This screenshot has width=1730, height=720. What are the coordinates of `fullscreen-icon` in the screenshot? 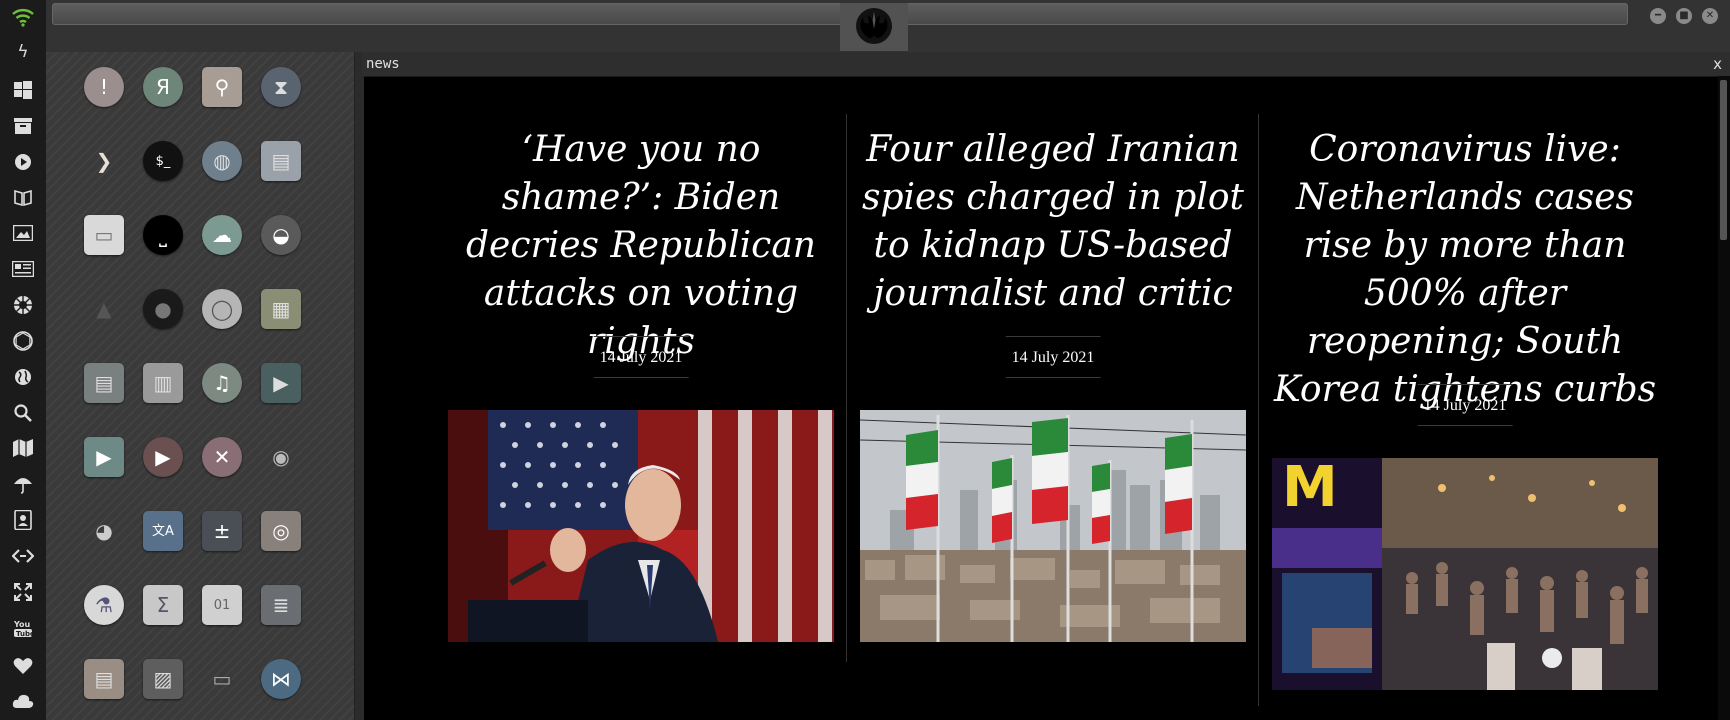 It's located at (23, 592).